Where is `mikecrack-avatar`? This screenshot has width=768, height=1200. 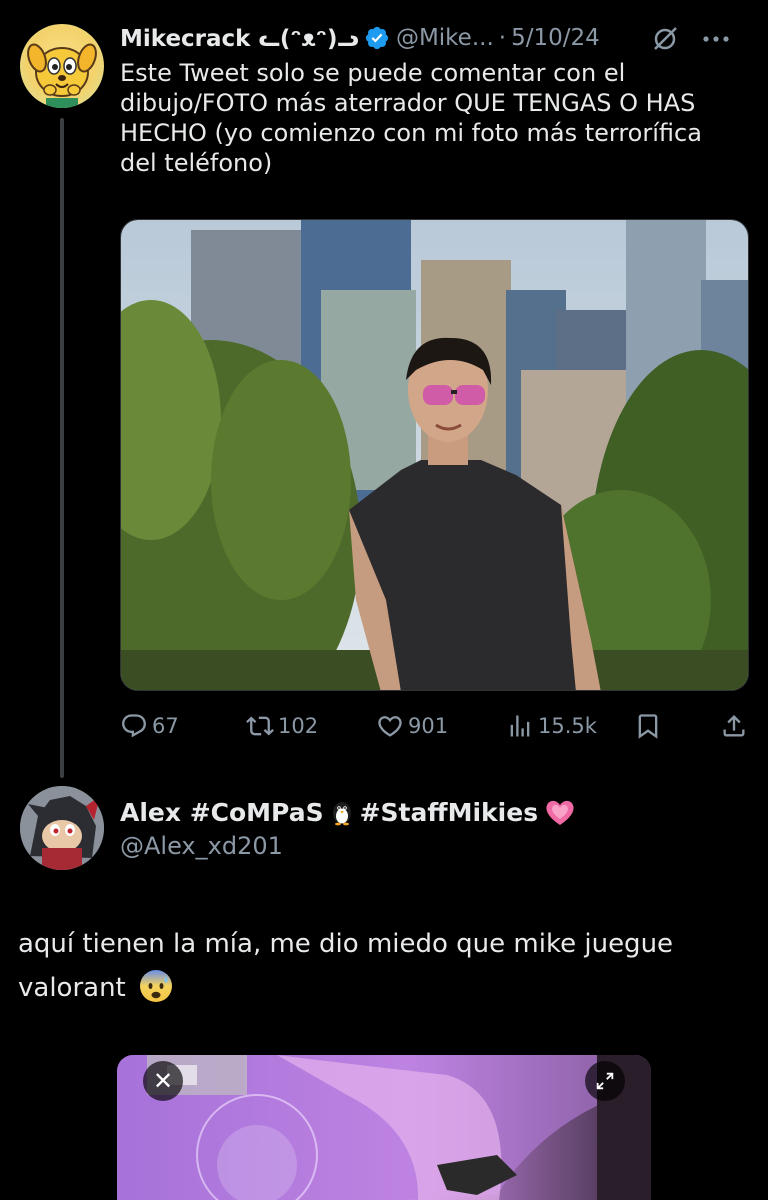 mikecrack-avatar is located at coordinates (62, 66).